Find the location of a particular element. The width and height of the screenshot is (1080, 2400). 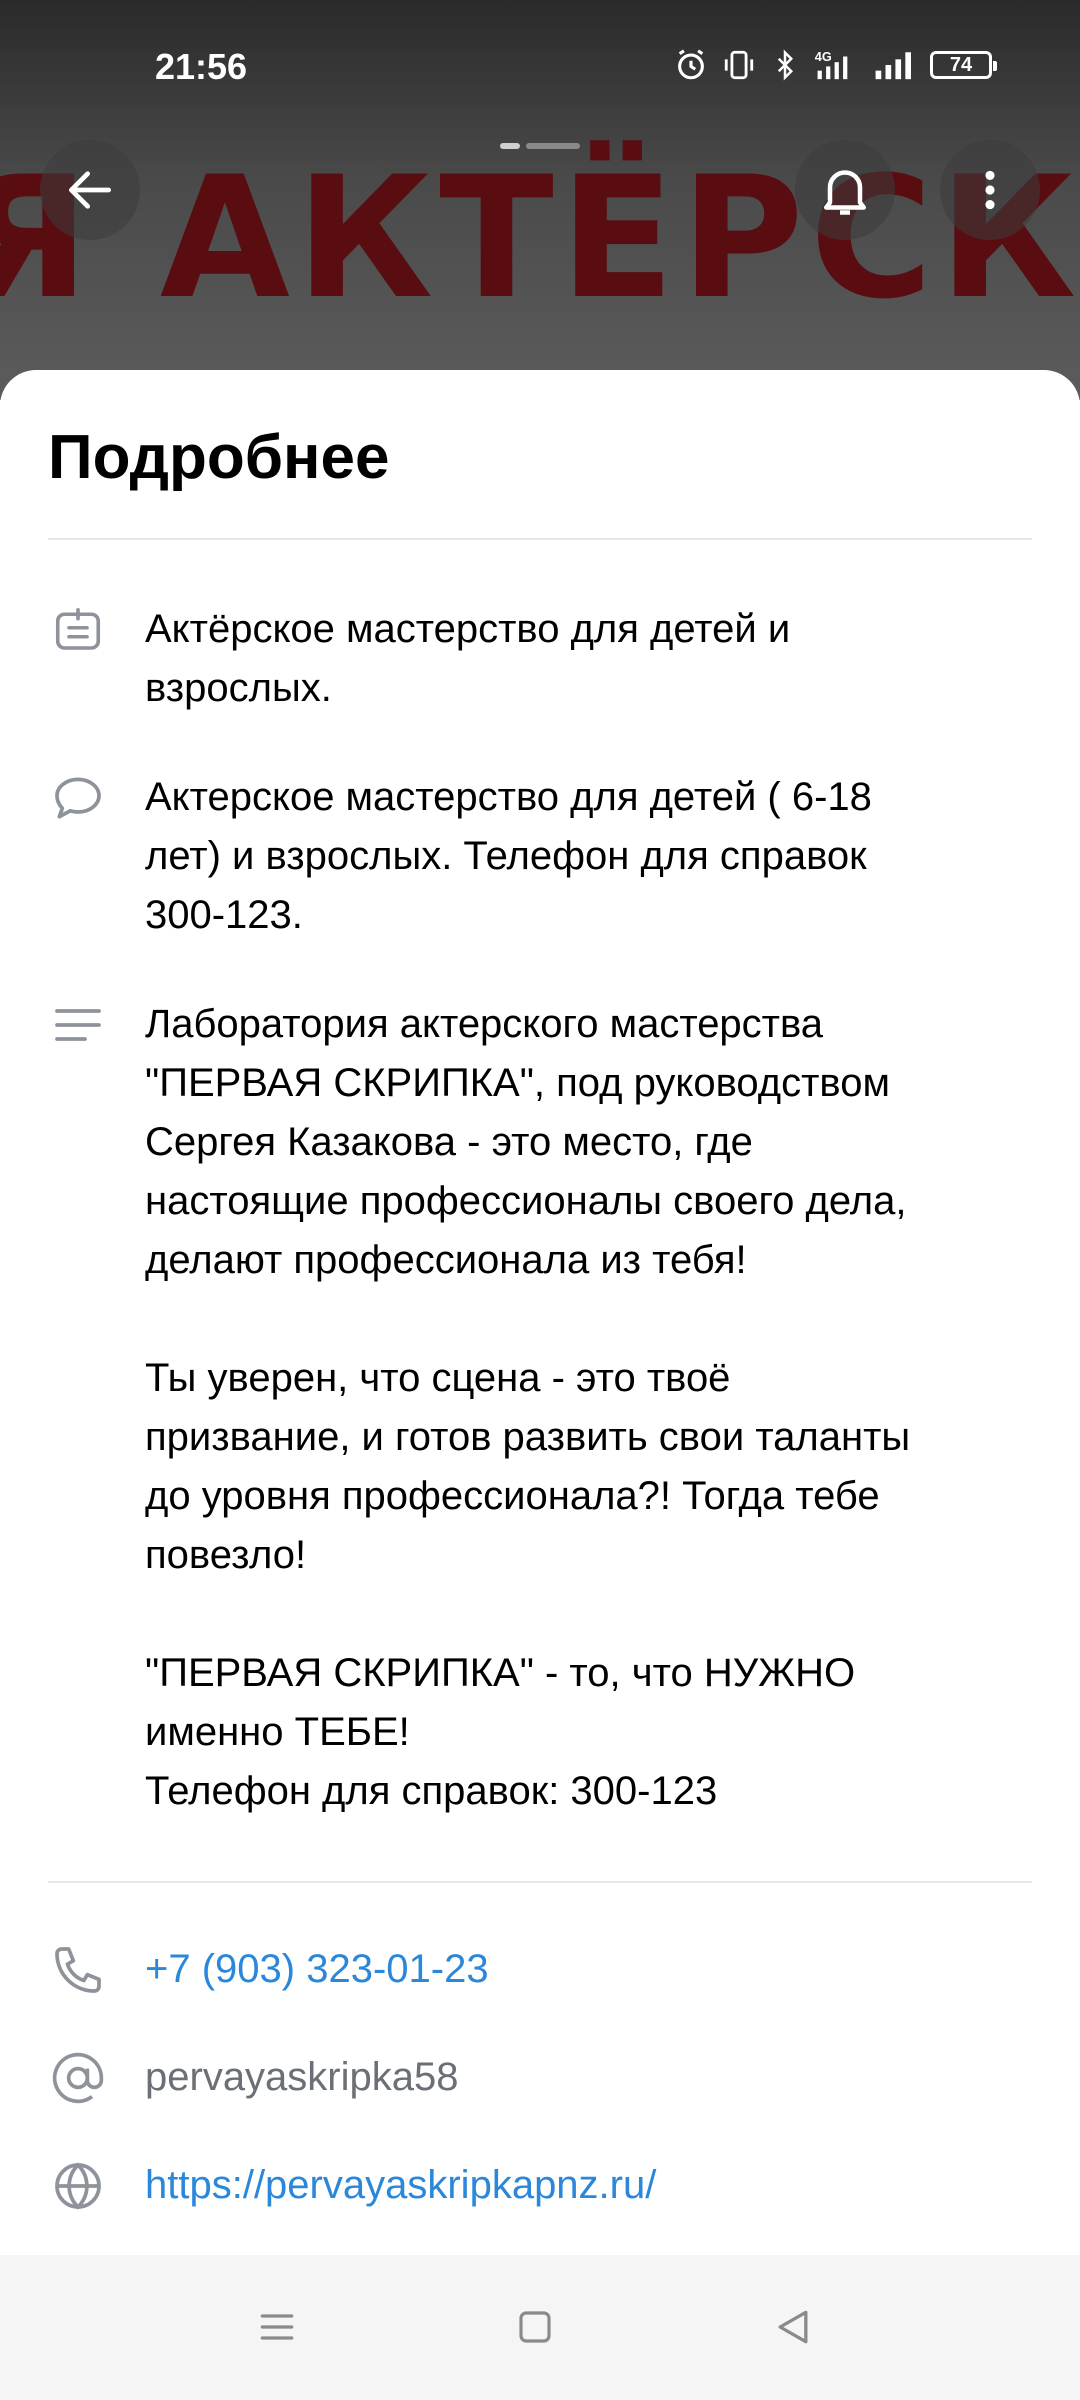

svg-text: 4G is located at coordinates (823, 56).